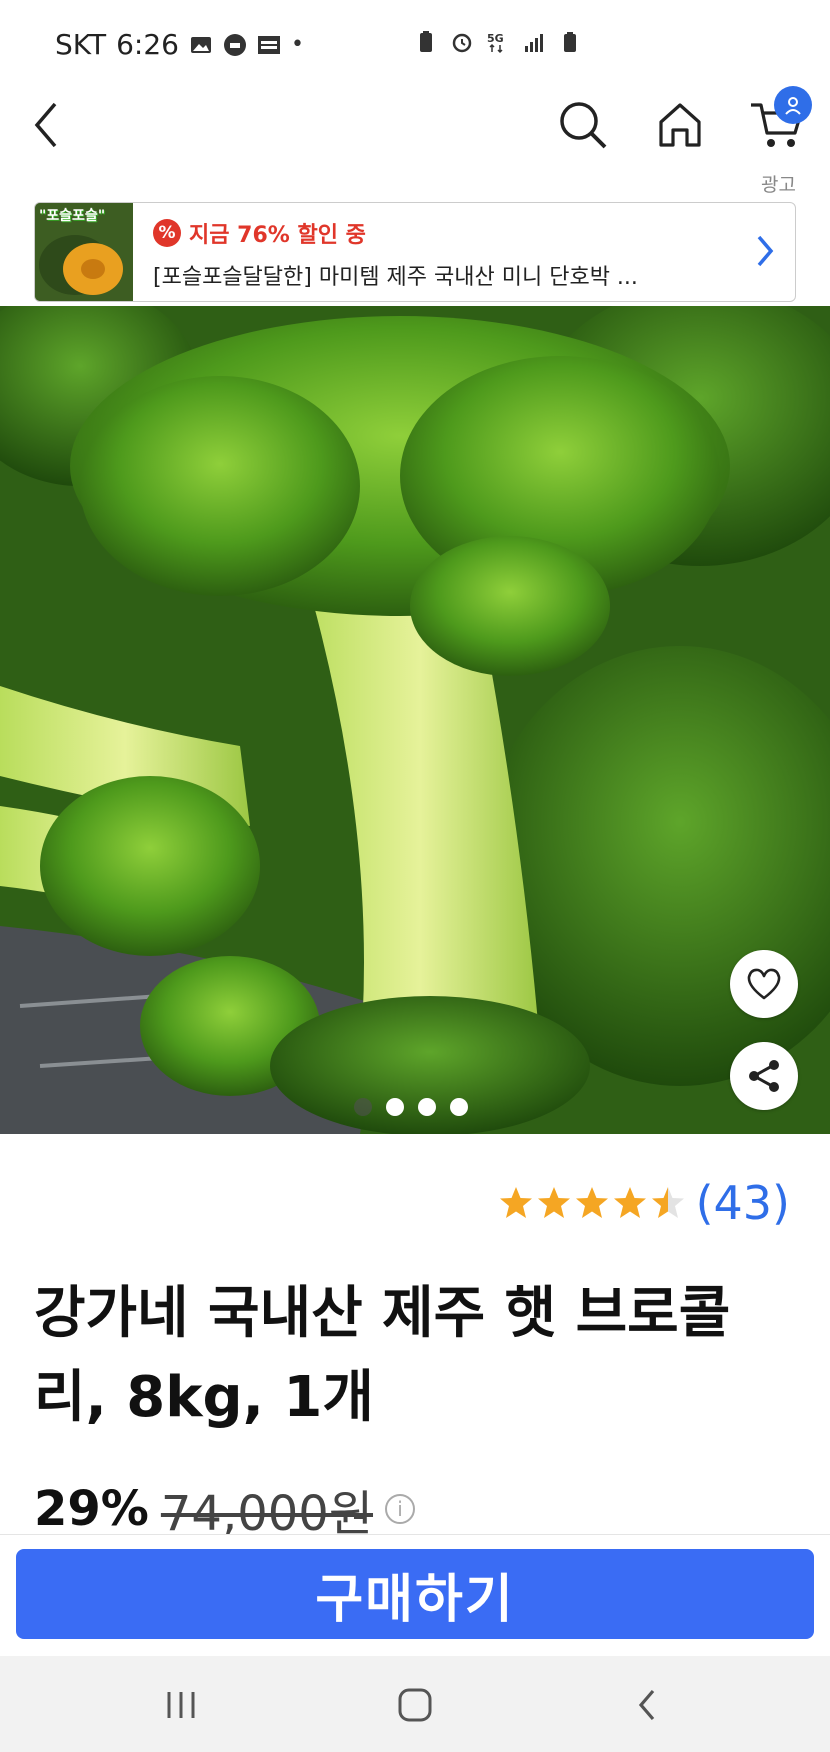  I want to click on search-icon, so click(583, 125).